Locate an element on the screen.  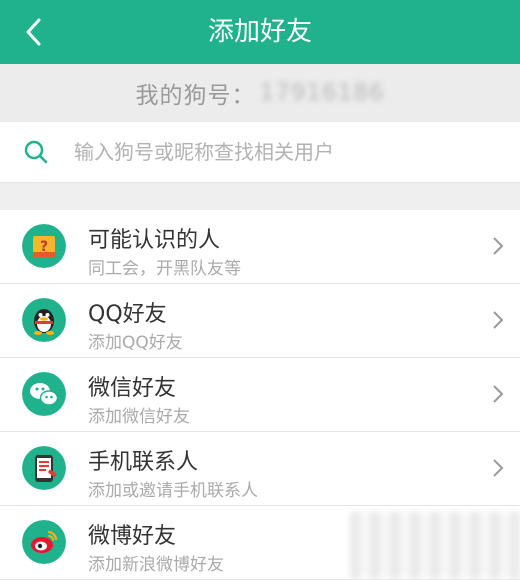
list-item-wechat-friends: 微信好友 添加微信好友 is located at coordinates (260, 395).